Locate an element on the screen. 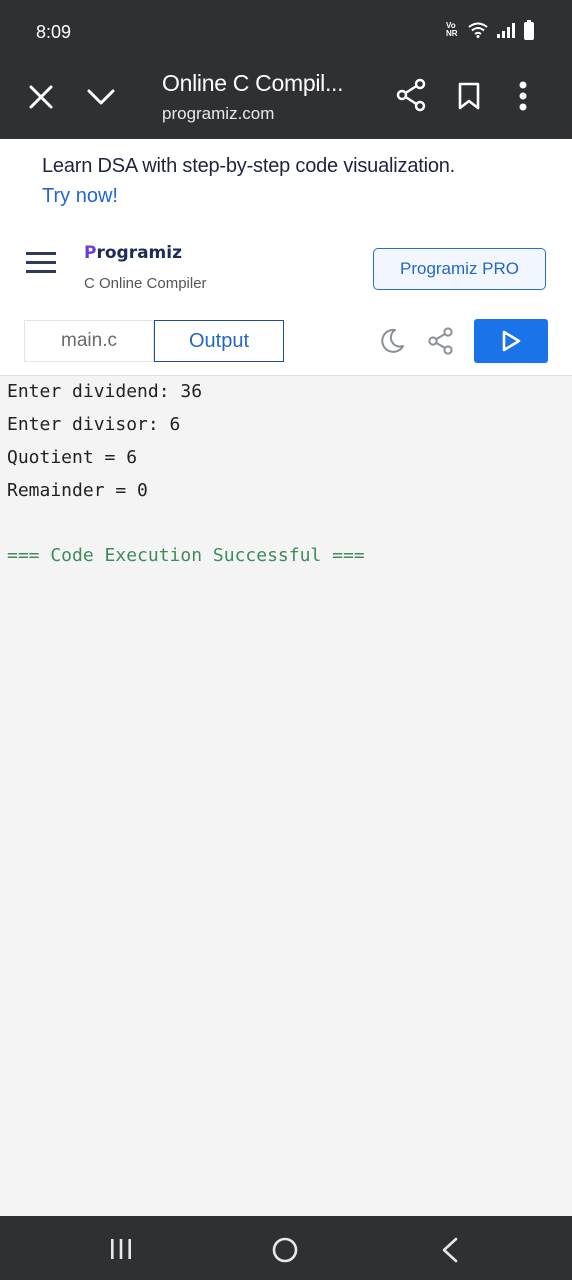 This screenshot has height=1280, width=572. volte-label: Vo NR is located at coordinates (452, 29).